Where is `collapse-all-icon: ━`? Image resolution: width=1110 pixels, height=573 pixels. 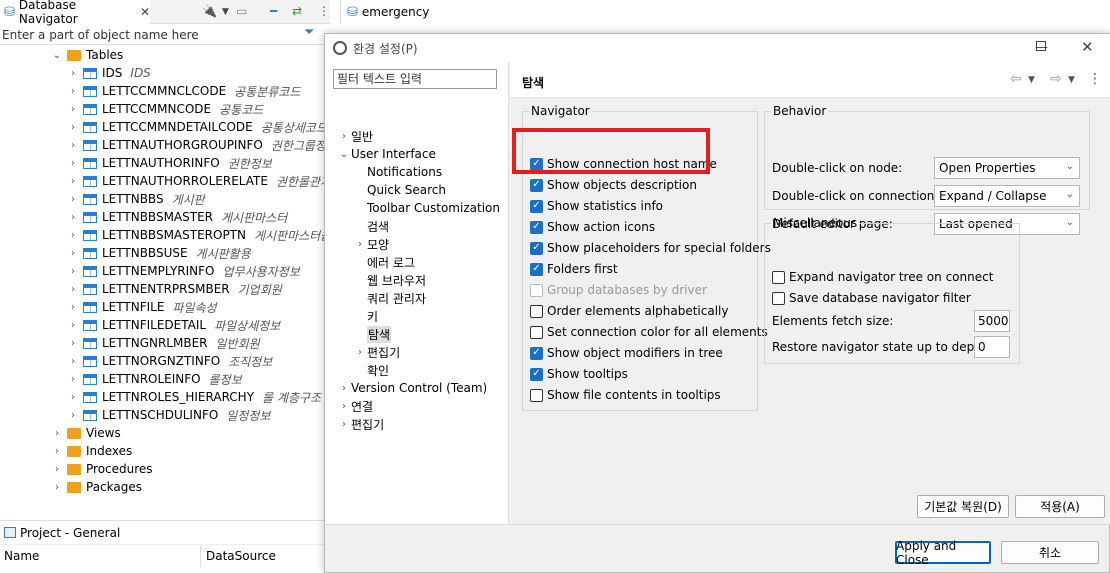
collapse-all-icon: ━ is located at coordinates (273, 11).